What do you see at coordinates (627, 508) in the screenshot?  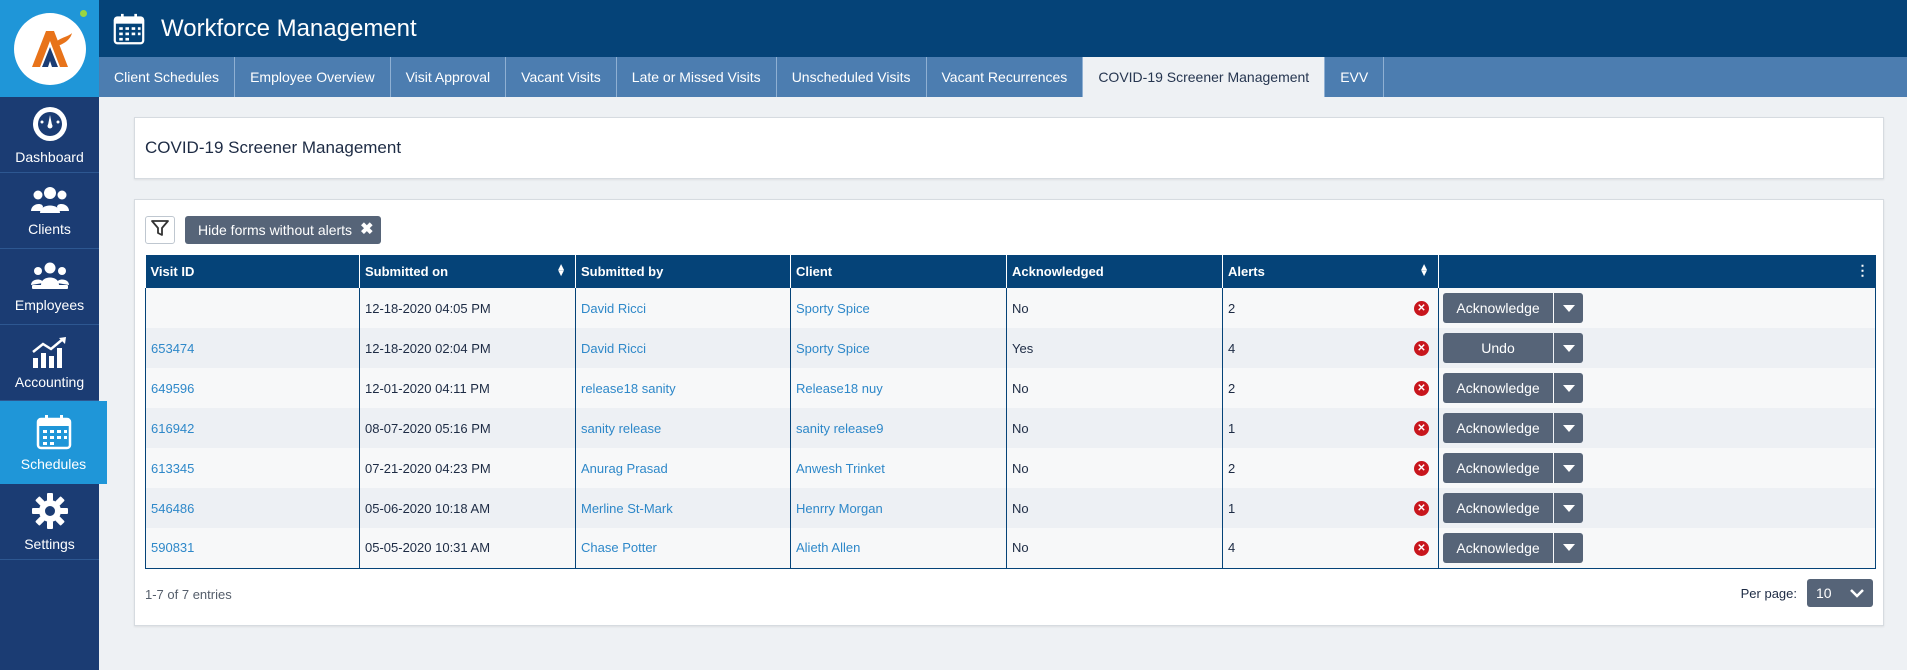 I see `submitted-by-link: Merline St-Mark` at bounding box center [627, 508].